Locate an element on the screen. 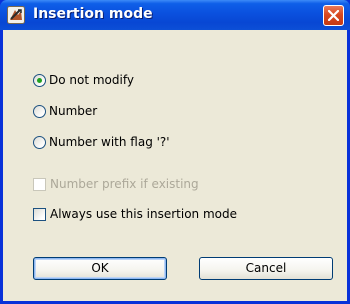 This screenshot has height=304, width=350. radio-do-not-modify: Do not modify is located at coordinates (83, 80).